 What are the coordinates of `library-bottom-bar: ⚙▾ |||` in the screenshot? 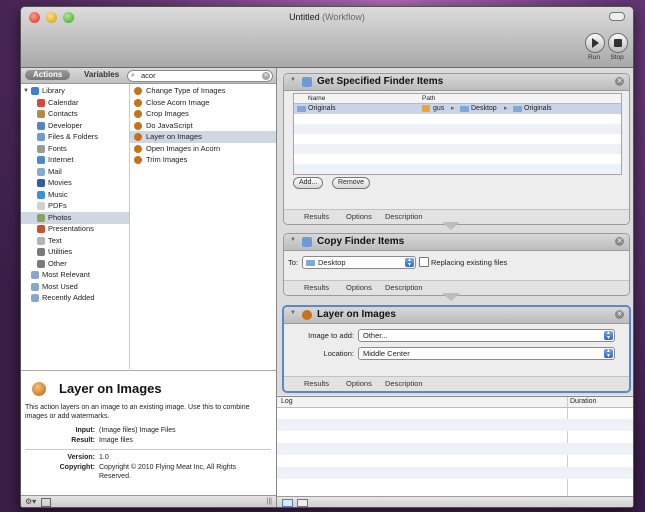 It's located at (148, 501).